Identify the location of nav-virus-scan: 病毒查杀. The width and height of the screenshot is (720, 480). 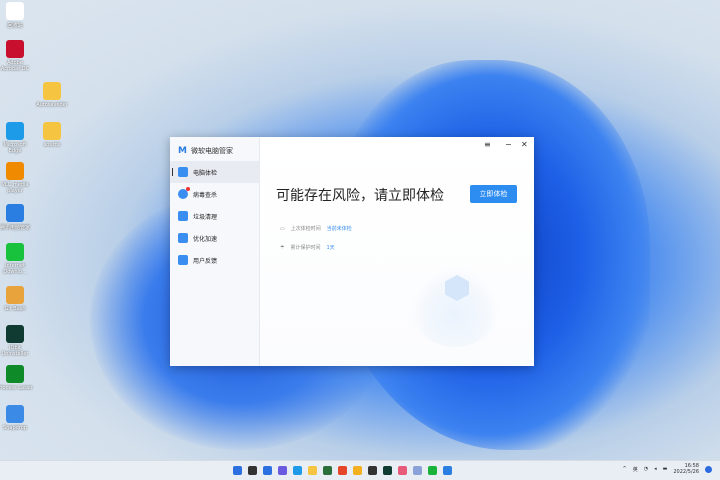
(214, 194).